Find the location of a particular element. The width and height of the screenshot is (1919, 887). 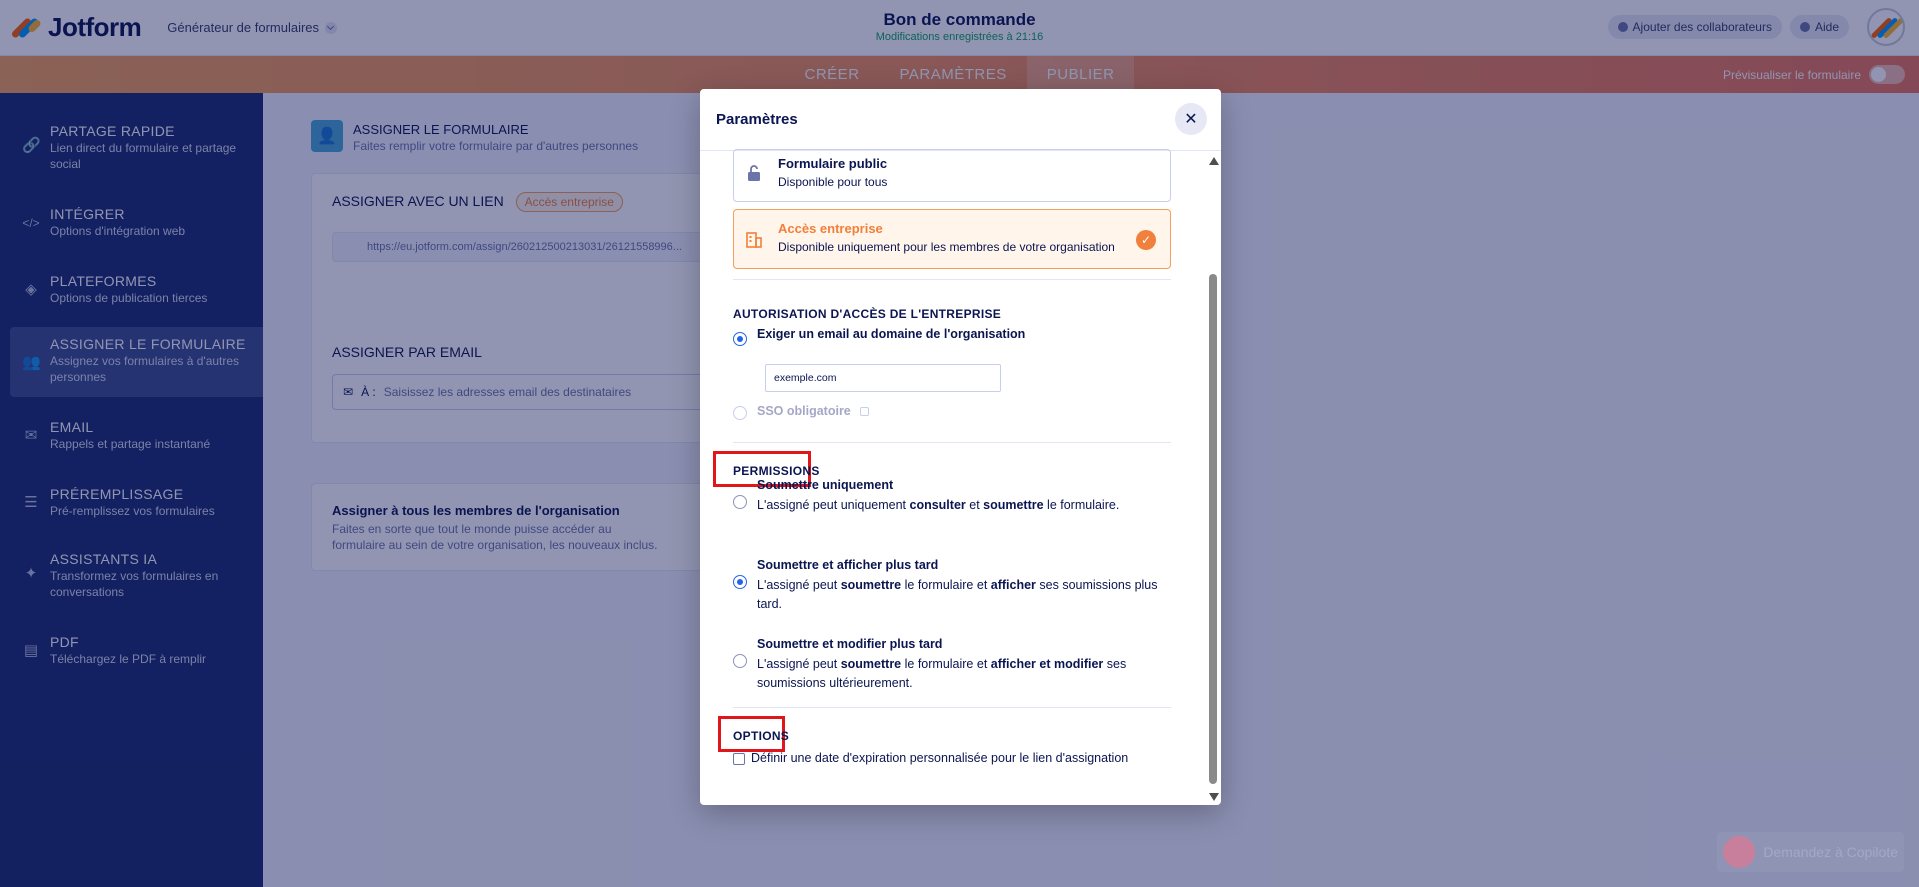

expiry-date-checkbox is located at coordinates (739, 759).